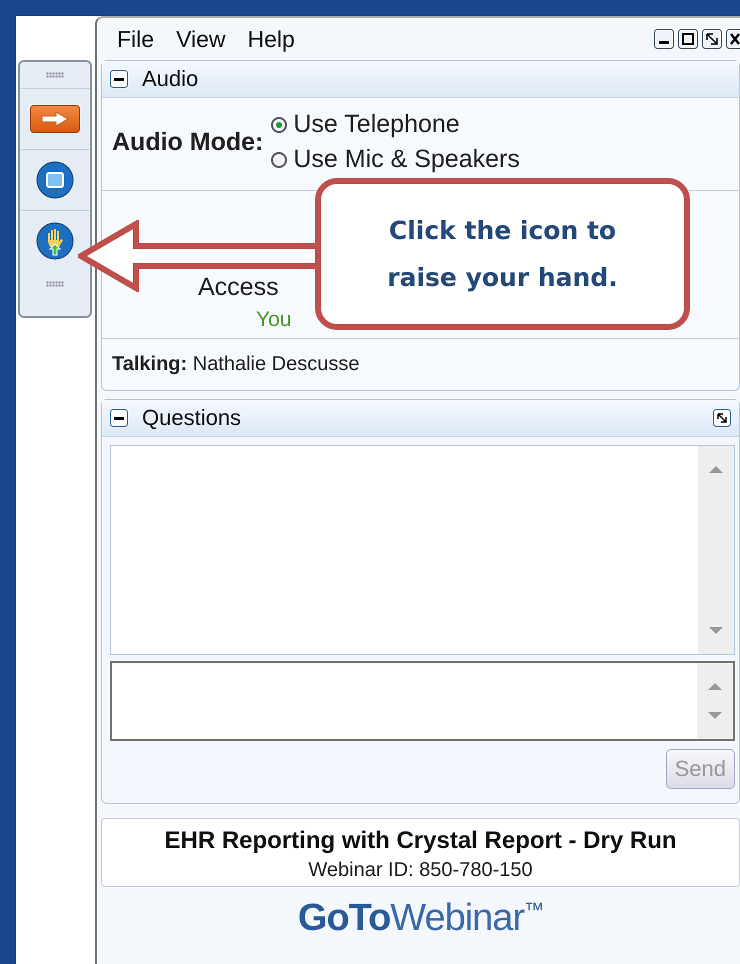 This screenshot has width=740, height=964. What do you see at coordinates (192, 418) in the screenshot?
I see `panel-title: Questions` at bounding box center [192, 418].